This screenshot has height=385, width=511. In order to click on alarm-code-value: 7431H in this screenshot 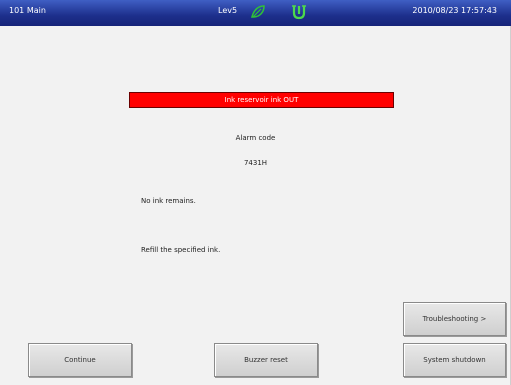, I will do `click(255, 163)`.